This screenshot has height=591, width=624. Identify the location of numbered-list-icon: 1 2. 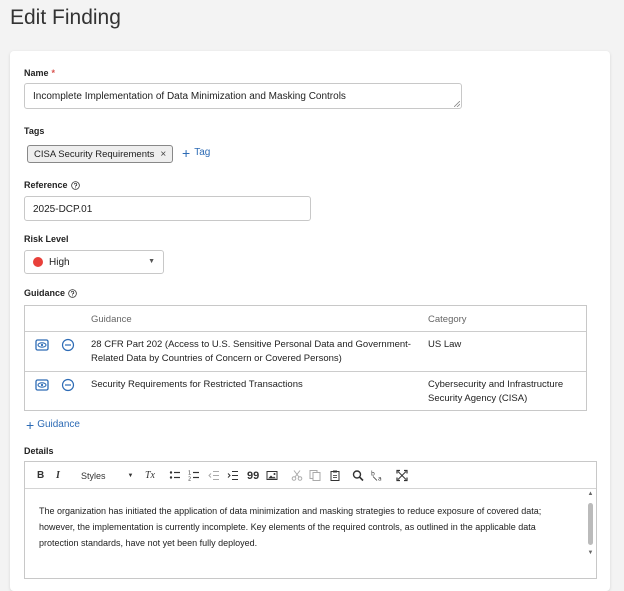
(194, 475).